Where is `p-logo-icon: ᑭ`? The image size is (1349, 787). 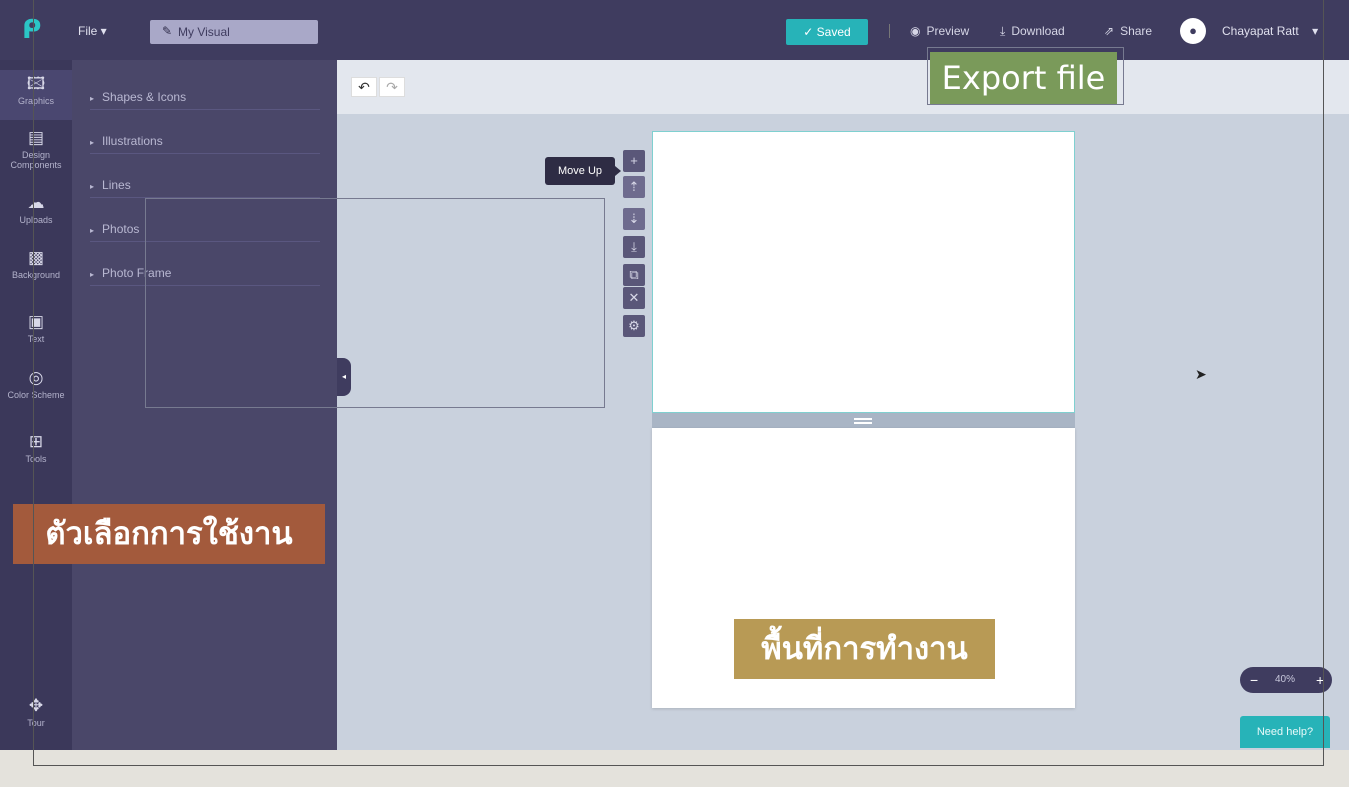
p-logo-icon: ᑭ is located at coordinates (35, 30).